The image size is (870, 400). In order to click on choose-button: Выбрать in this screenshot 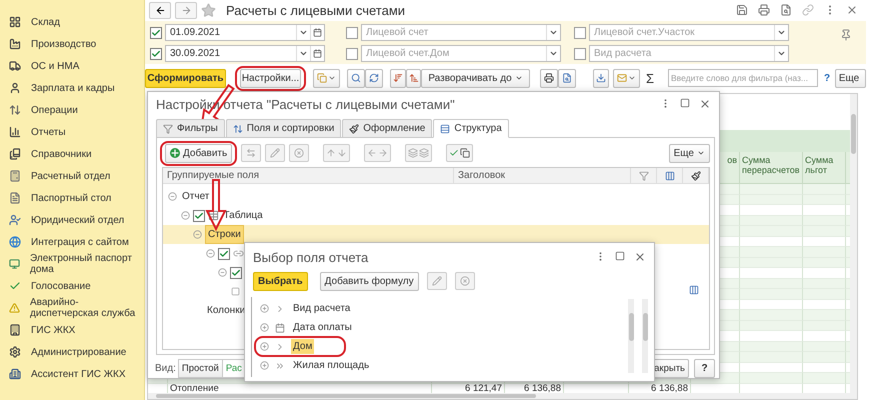, I will do `click(280, 281)`.